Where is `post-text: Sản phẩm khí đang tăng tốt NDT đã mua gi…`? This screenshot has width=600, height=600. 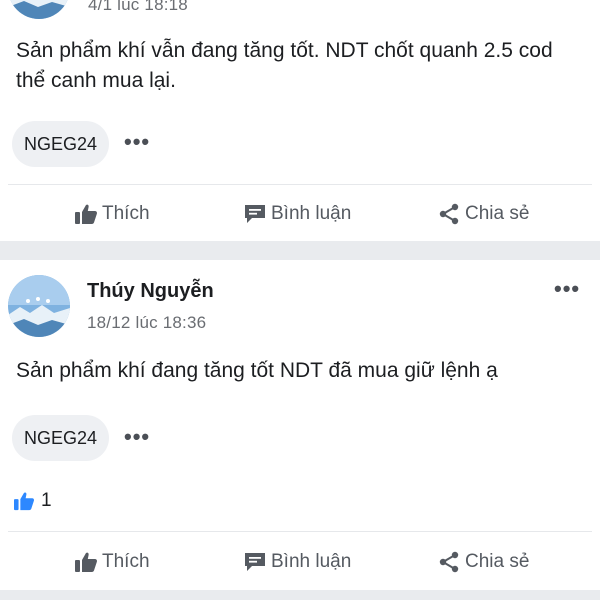
post-text: Sản phẩm khí đang tăng tốt NDT đã mua gi… is located at coordinates (257, 370).